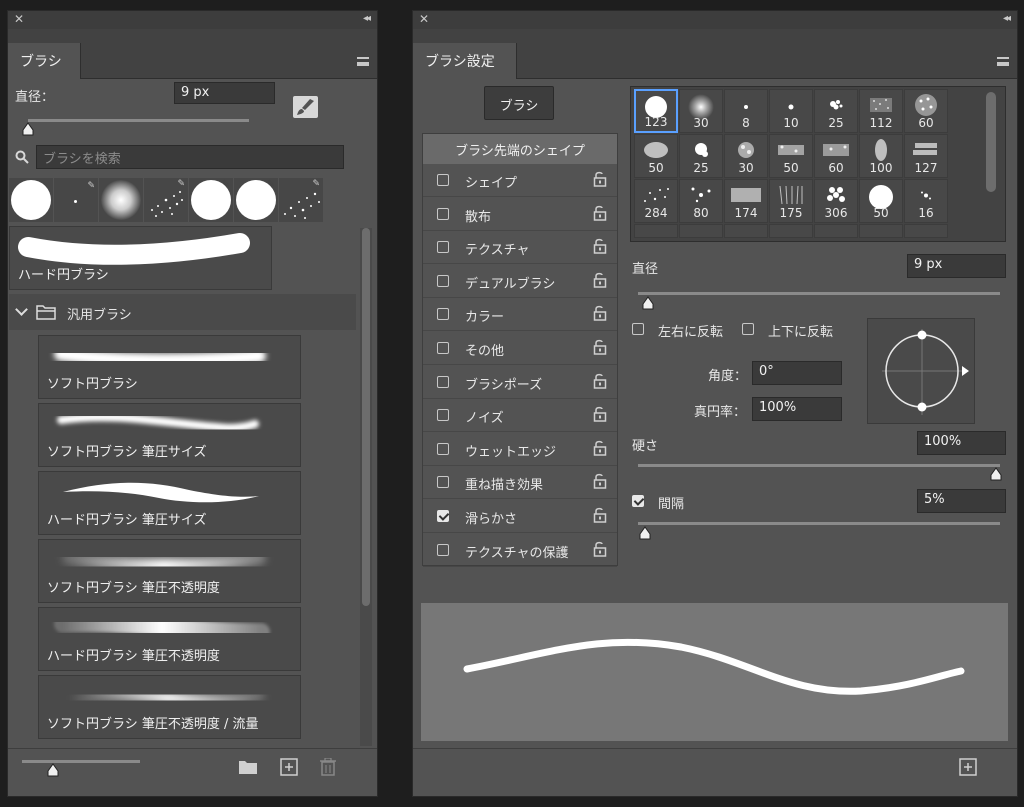 This screenshot has height=807, width=1024. I want to click on brush-tip-preset: 123, so click(656, 111).